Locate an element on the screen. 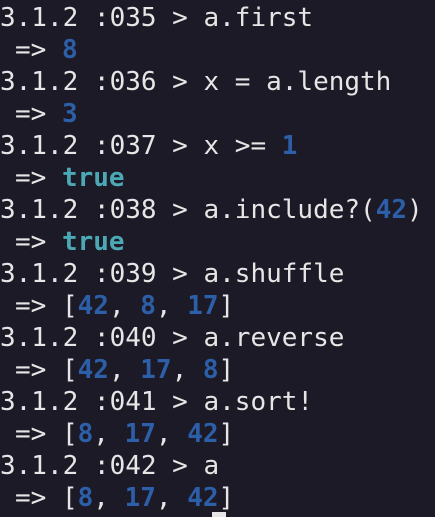 The width and height of the screenshot is (435, 517). code-text: 3.1.2 :038 > a.include?( is located at coordinates (188, 210).